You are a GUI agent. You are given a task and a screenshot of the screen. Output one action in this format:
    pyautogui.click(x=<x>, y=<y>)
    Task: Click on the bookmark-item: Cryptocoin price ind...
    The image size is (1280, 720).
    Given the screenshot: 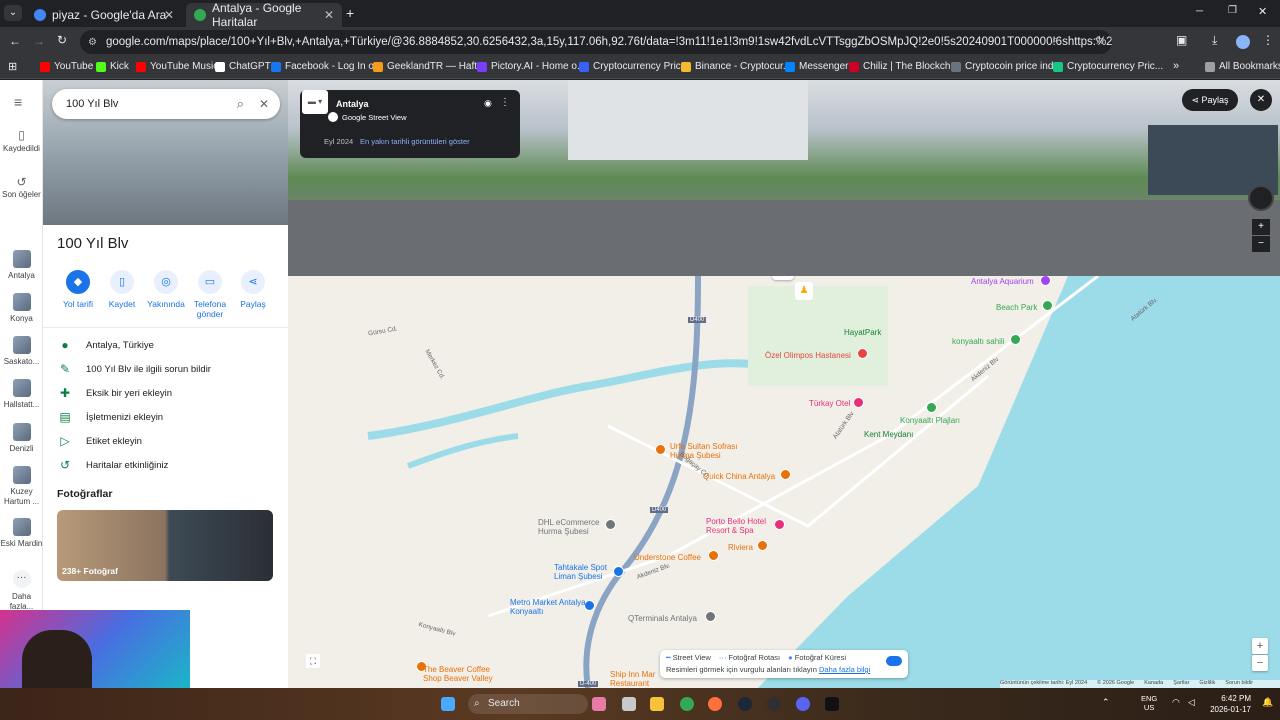 What is the action you would take?
    pyautogui.click(x=1006, y=66)
    